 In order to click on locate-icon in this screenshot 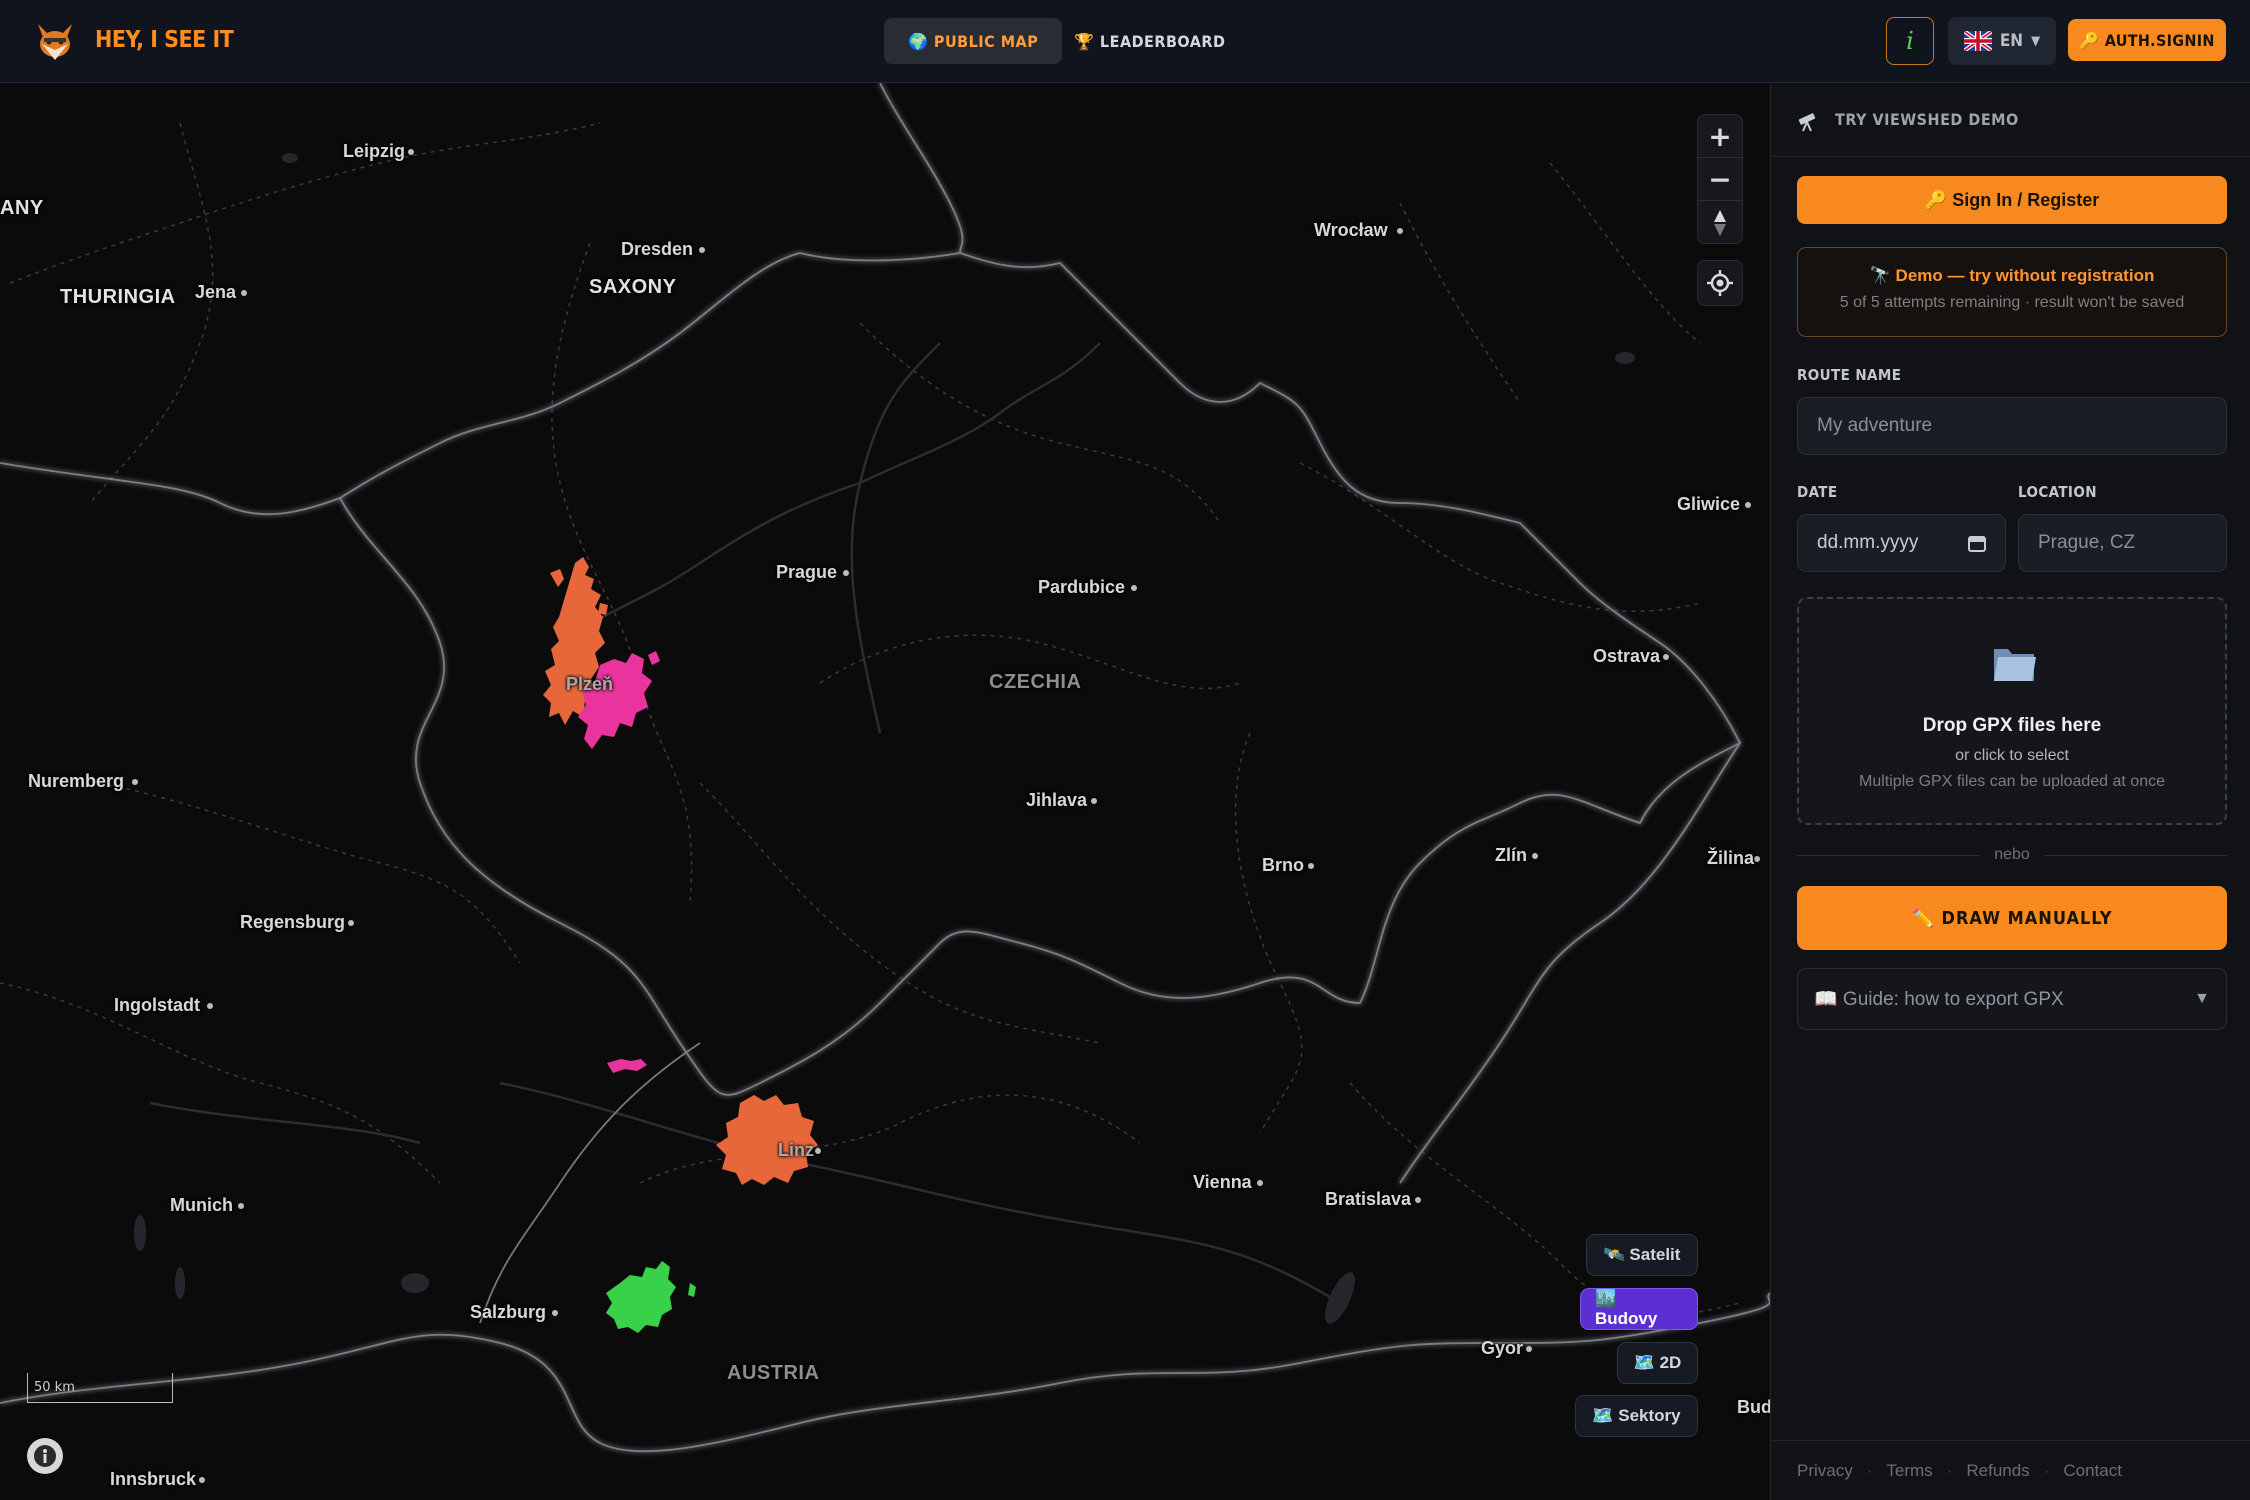, I will do `click(1720, 283)`.